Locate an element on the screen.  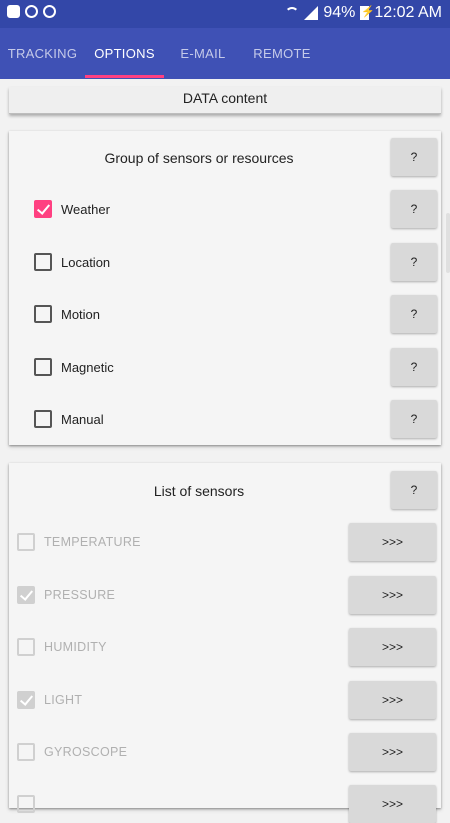
tab-remote: REMOTE is located at coordinates (282, 53).